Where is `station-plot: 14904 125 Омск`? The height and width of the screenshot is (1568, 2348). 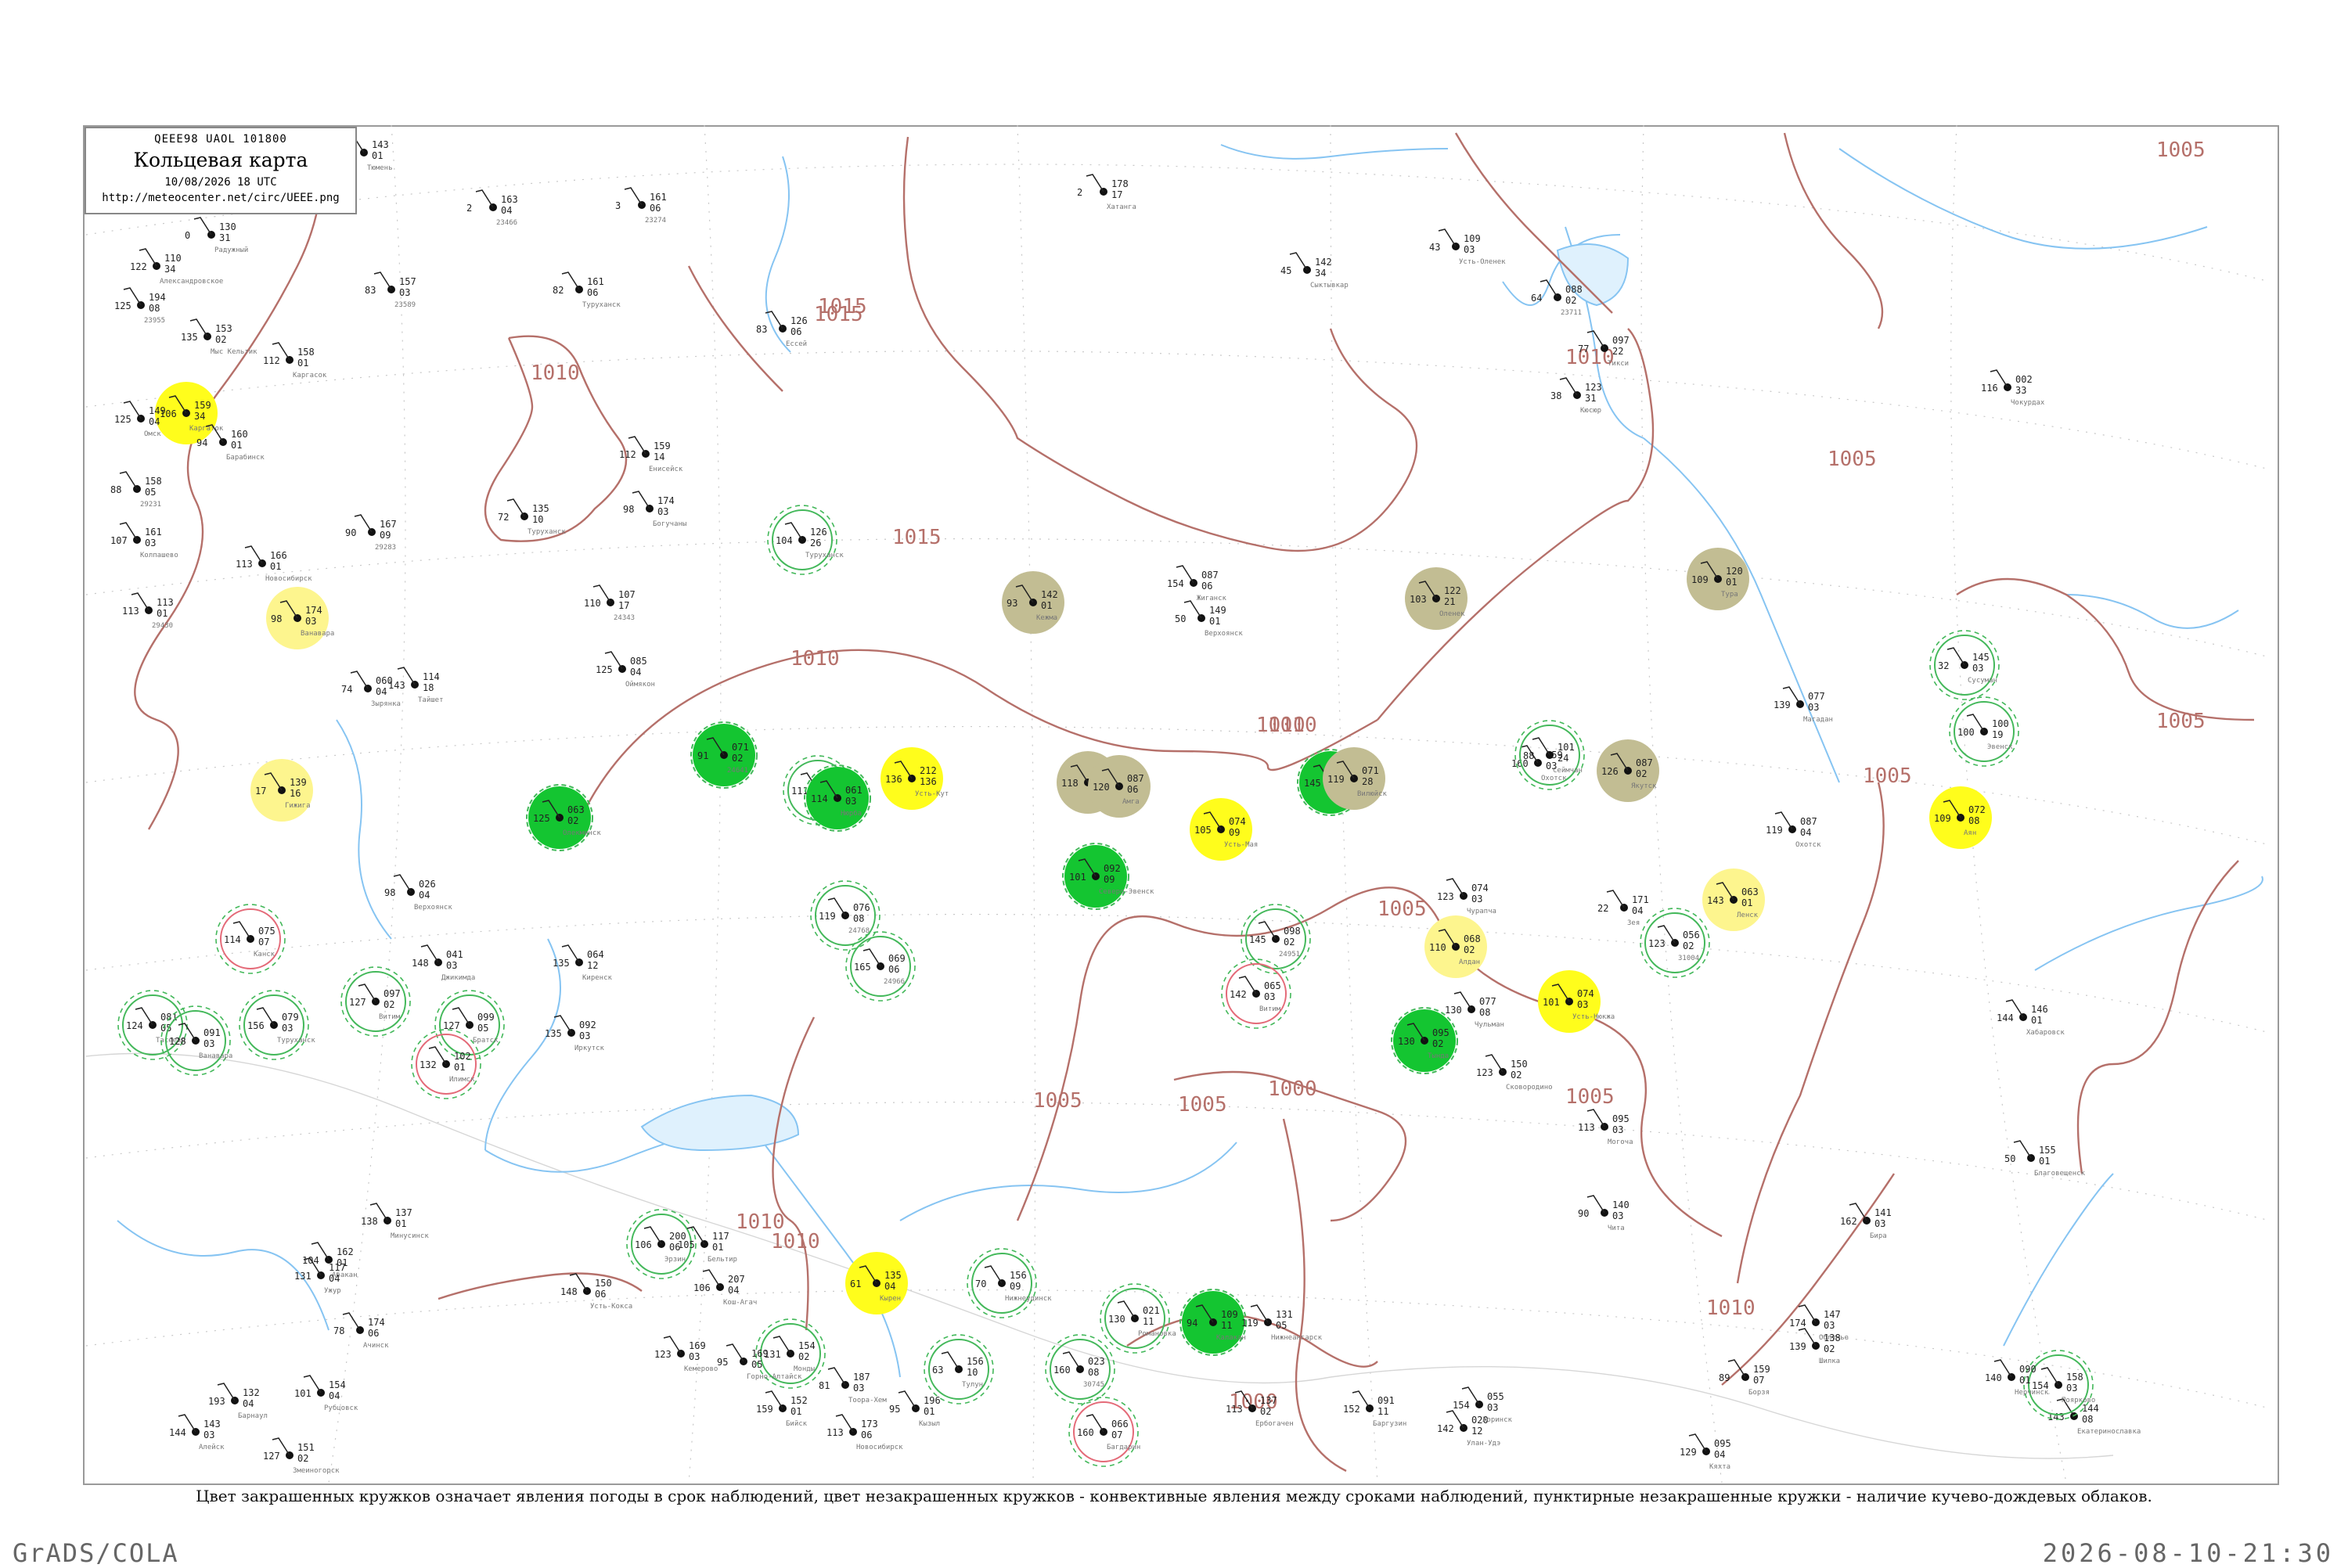 station-plot: 14904 125 Омск is located at coordinates (140, 419).